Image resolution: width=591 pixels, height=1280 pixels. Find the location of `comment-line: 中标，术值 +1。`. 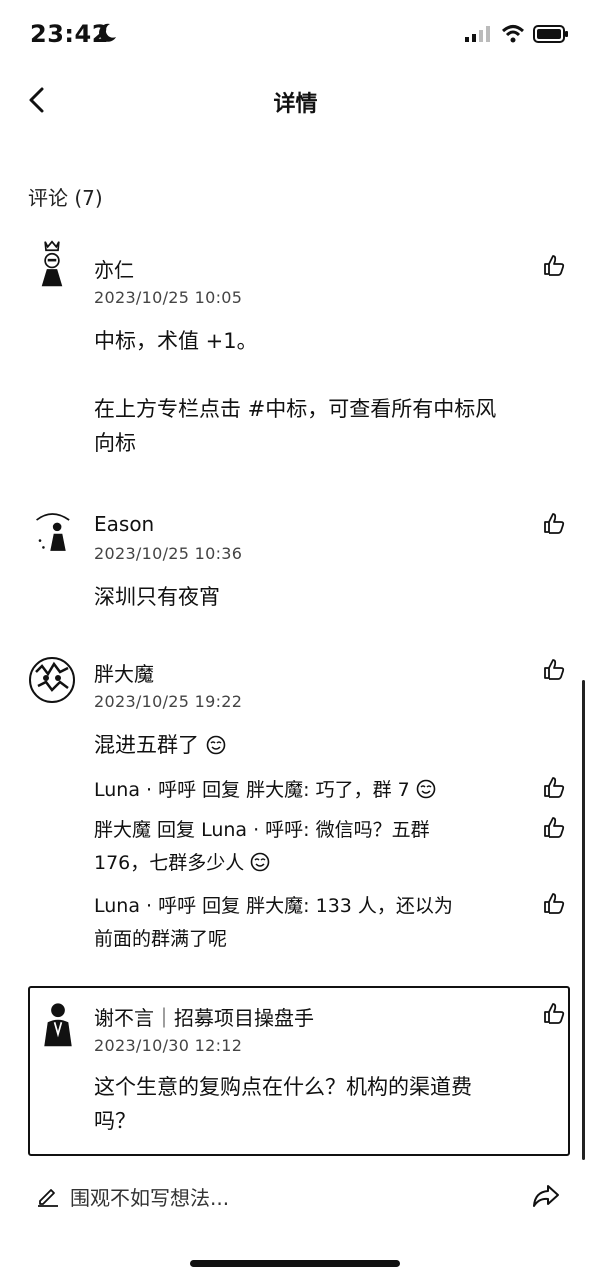

comment-line: 中标，术值 +1。 is located at coordinates (176, 341).